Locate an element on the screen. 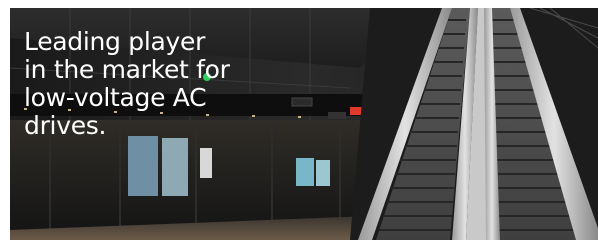  headline-line: low-voltage AC is located at coordinates (115, 97).